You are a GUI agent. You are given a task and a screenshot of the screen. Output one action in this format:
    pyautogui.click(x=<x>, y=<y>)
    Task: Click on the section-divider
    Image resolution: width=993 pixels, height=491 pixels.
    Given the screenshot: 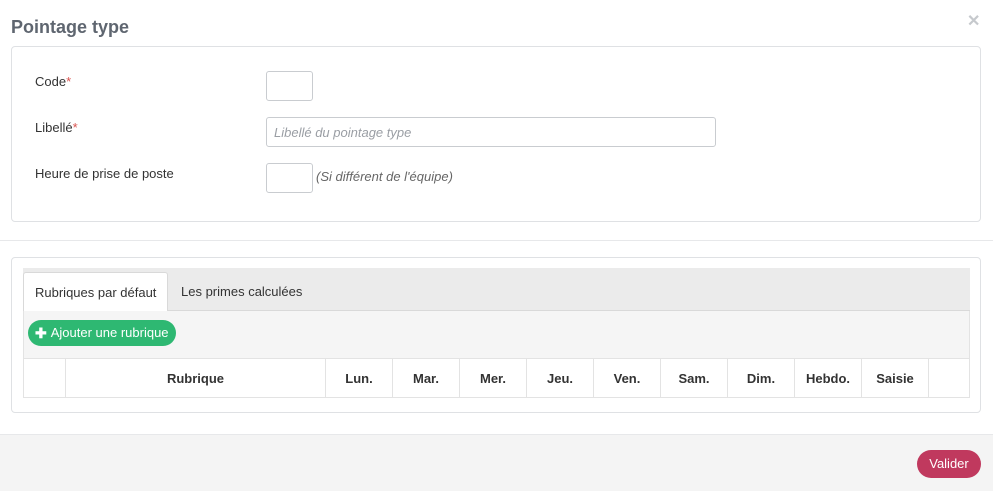 What is the action you would take?
    pyautogui.click(x=496, y=240)
    